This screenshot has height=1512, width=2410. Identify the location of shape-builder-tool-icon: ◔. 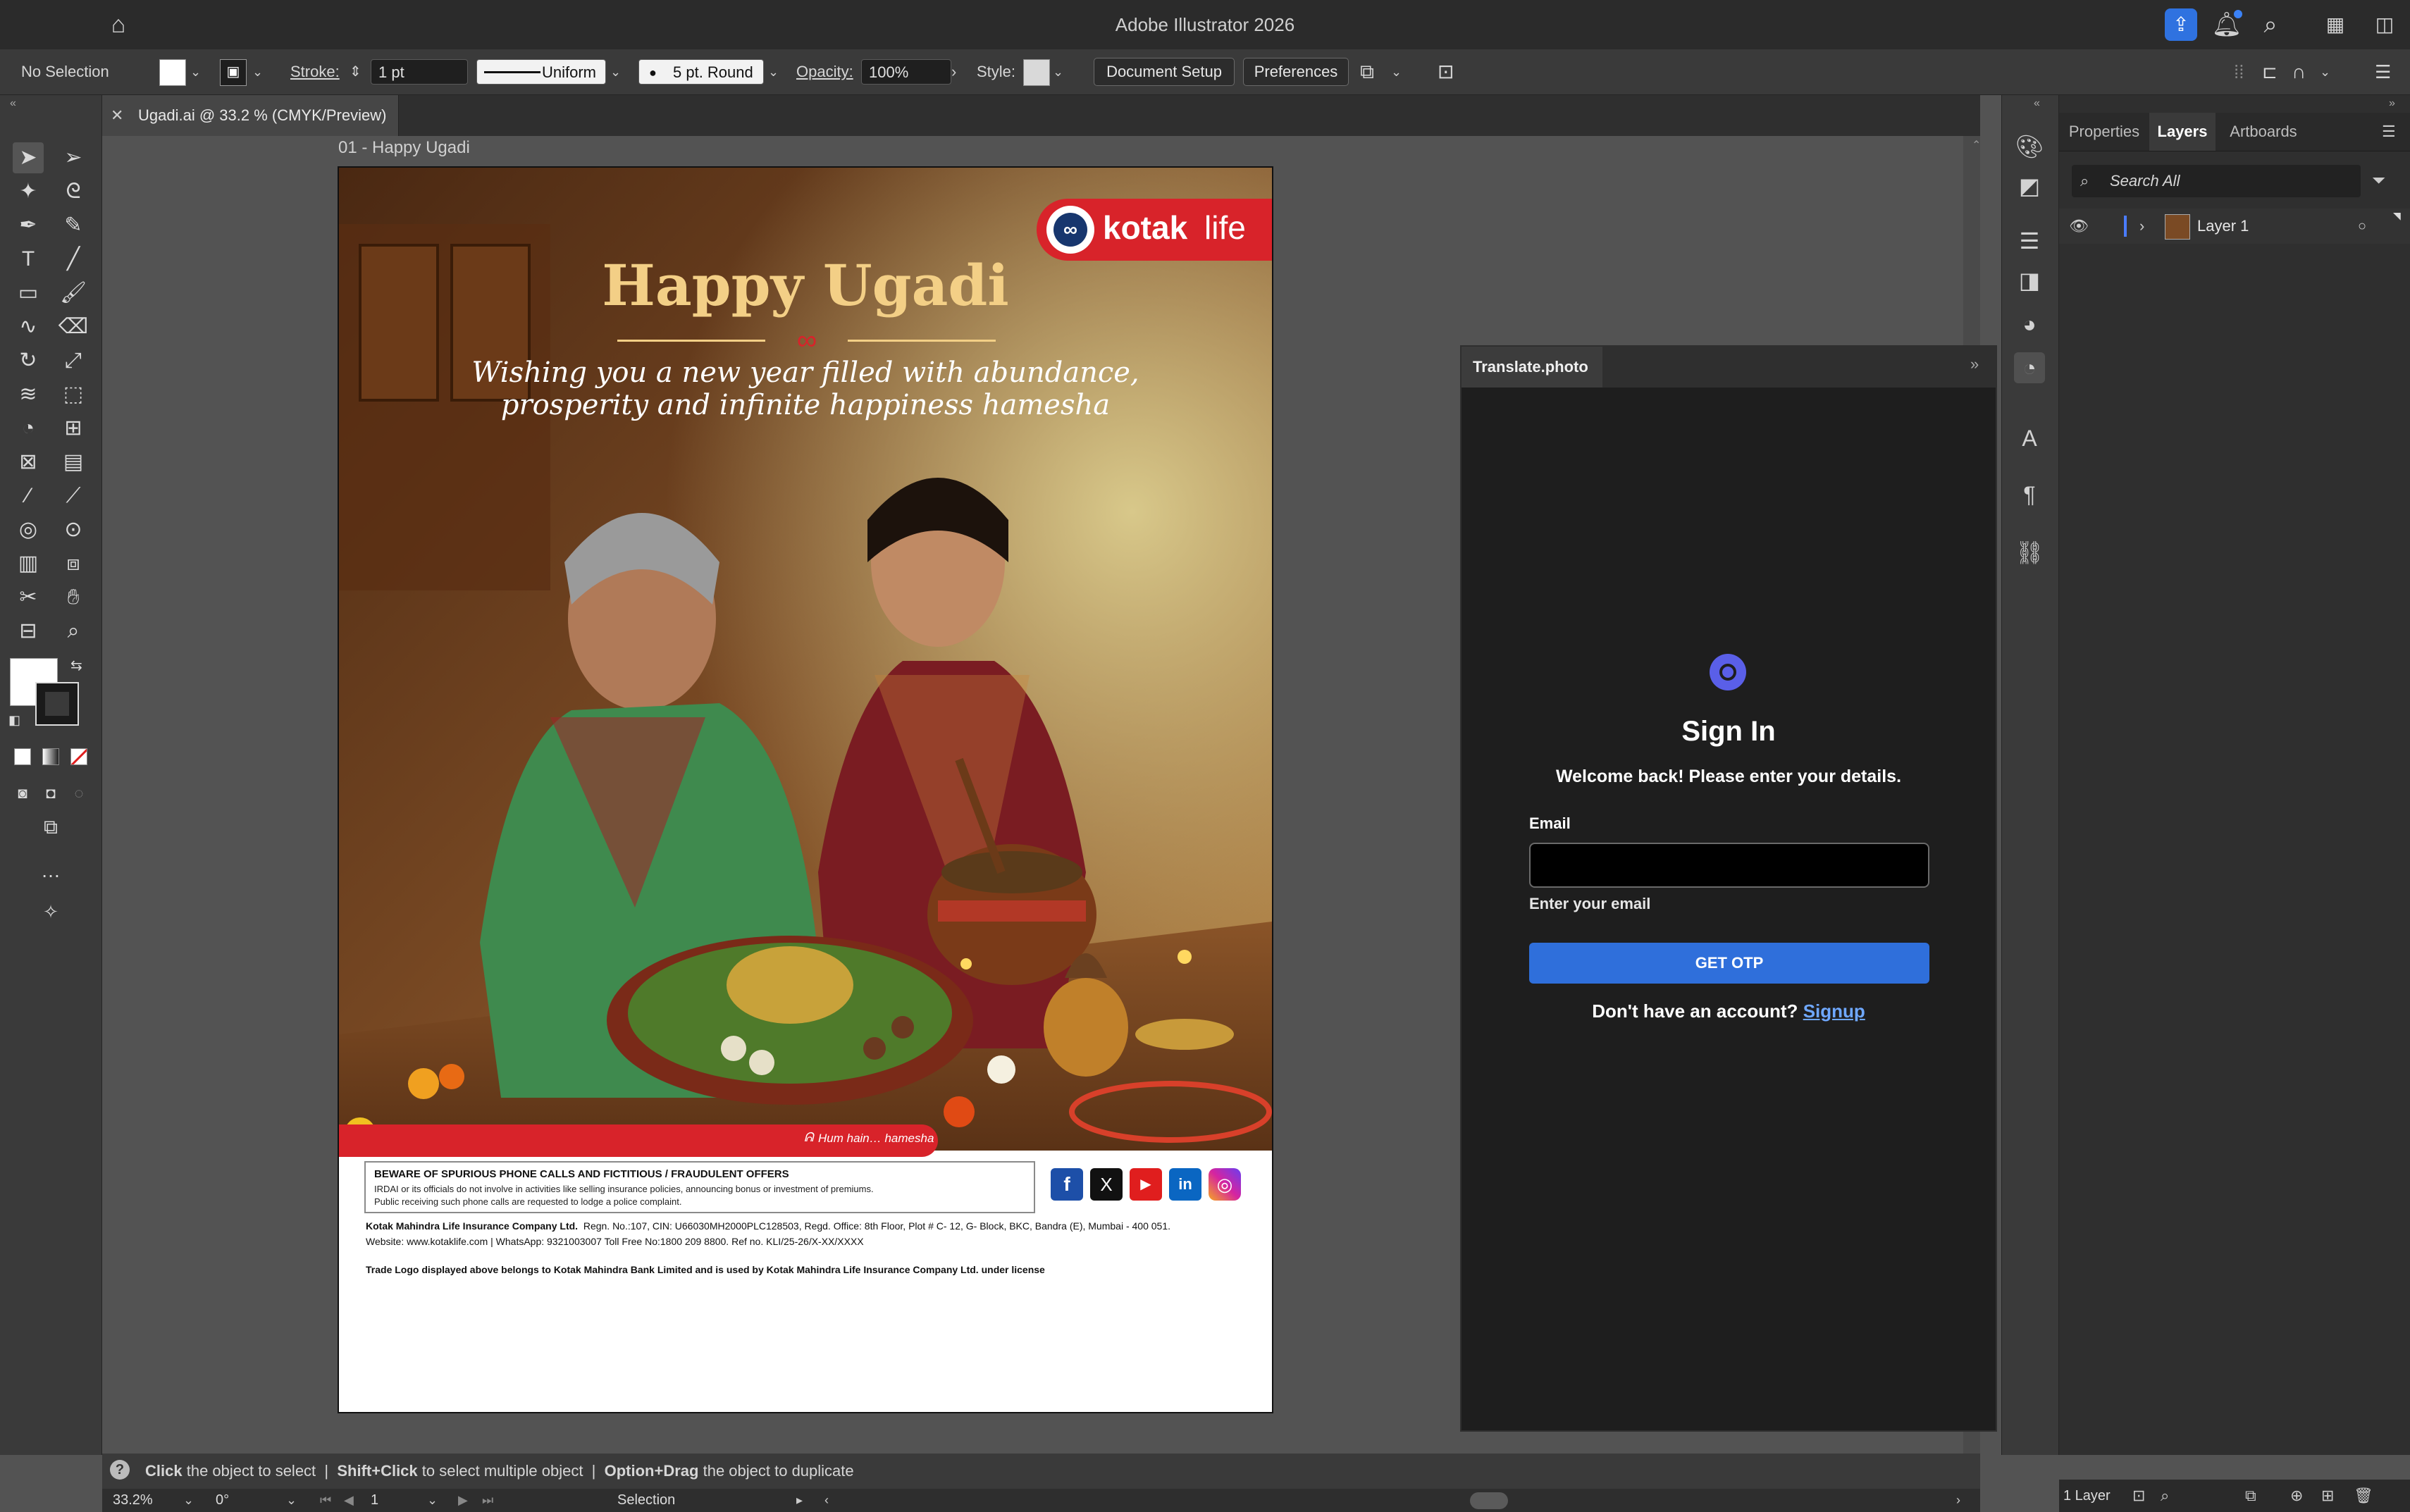
(29, 428).